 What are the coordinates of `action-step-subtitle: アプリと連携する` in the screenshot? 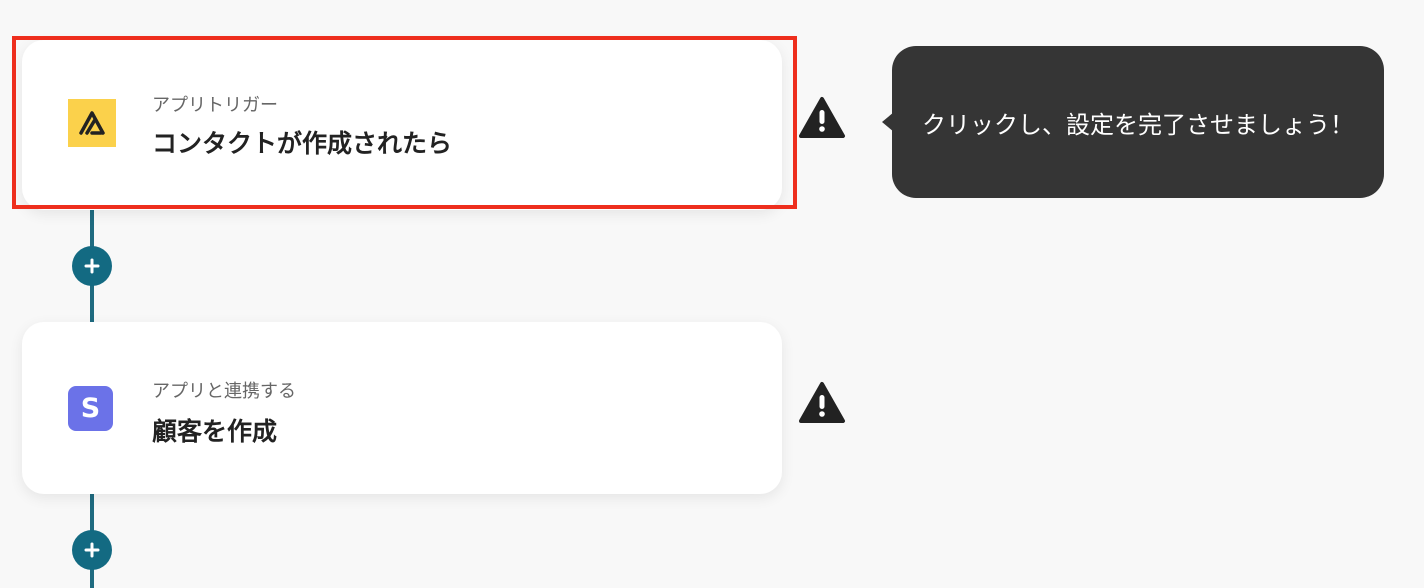 It's located at (224, 391).